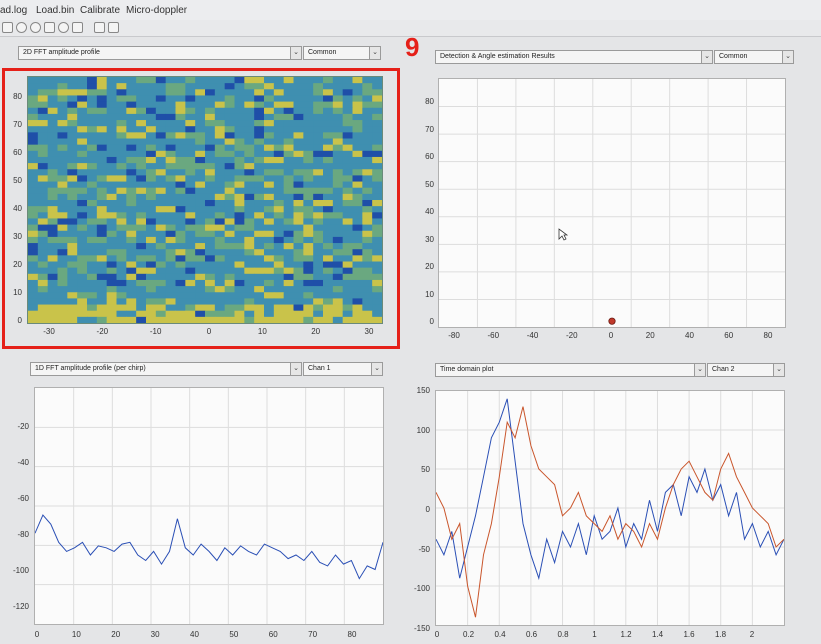 Image resolution: width=821 pixels, height=644 pixels. Describe the element at coordinates (429, 129) in the screenshot. I see `y-tick-label: 70` at that location.